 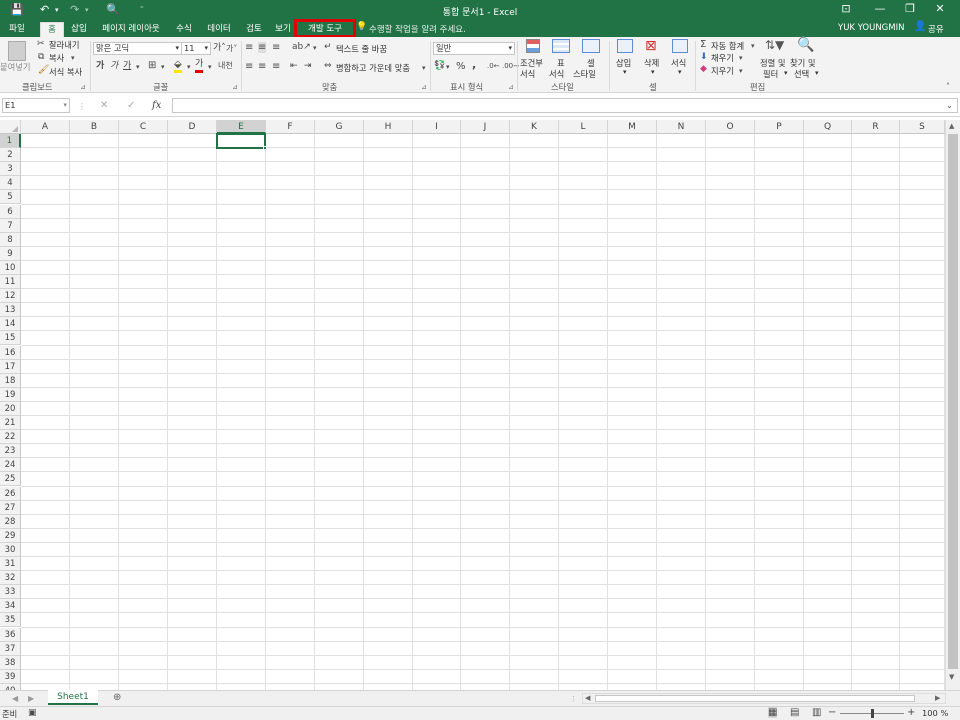 I want to click on increase-indent-icon: ⇥, so click(x=308, y=66).